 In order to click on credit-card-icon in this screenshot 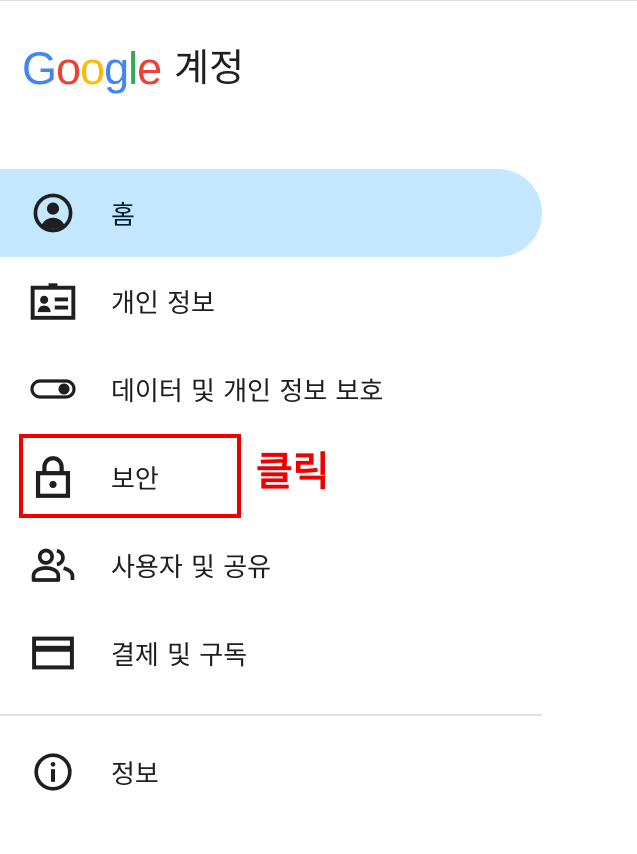, I will do `click(53, 653)`.